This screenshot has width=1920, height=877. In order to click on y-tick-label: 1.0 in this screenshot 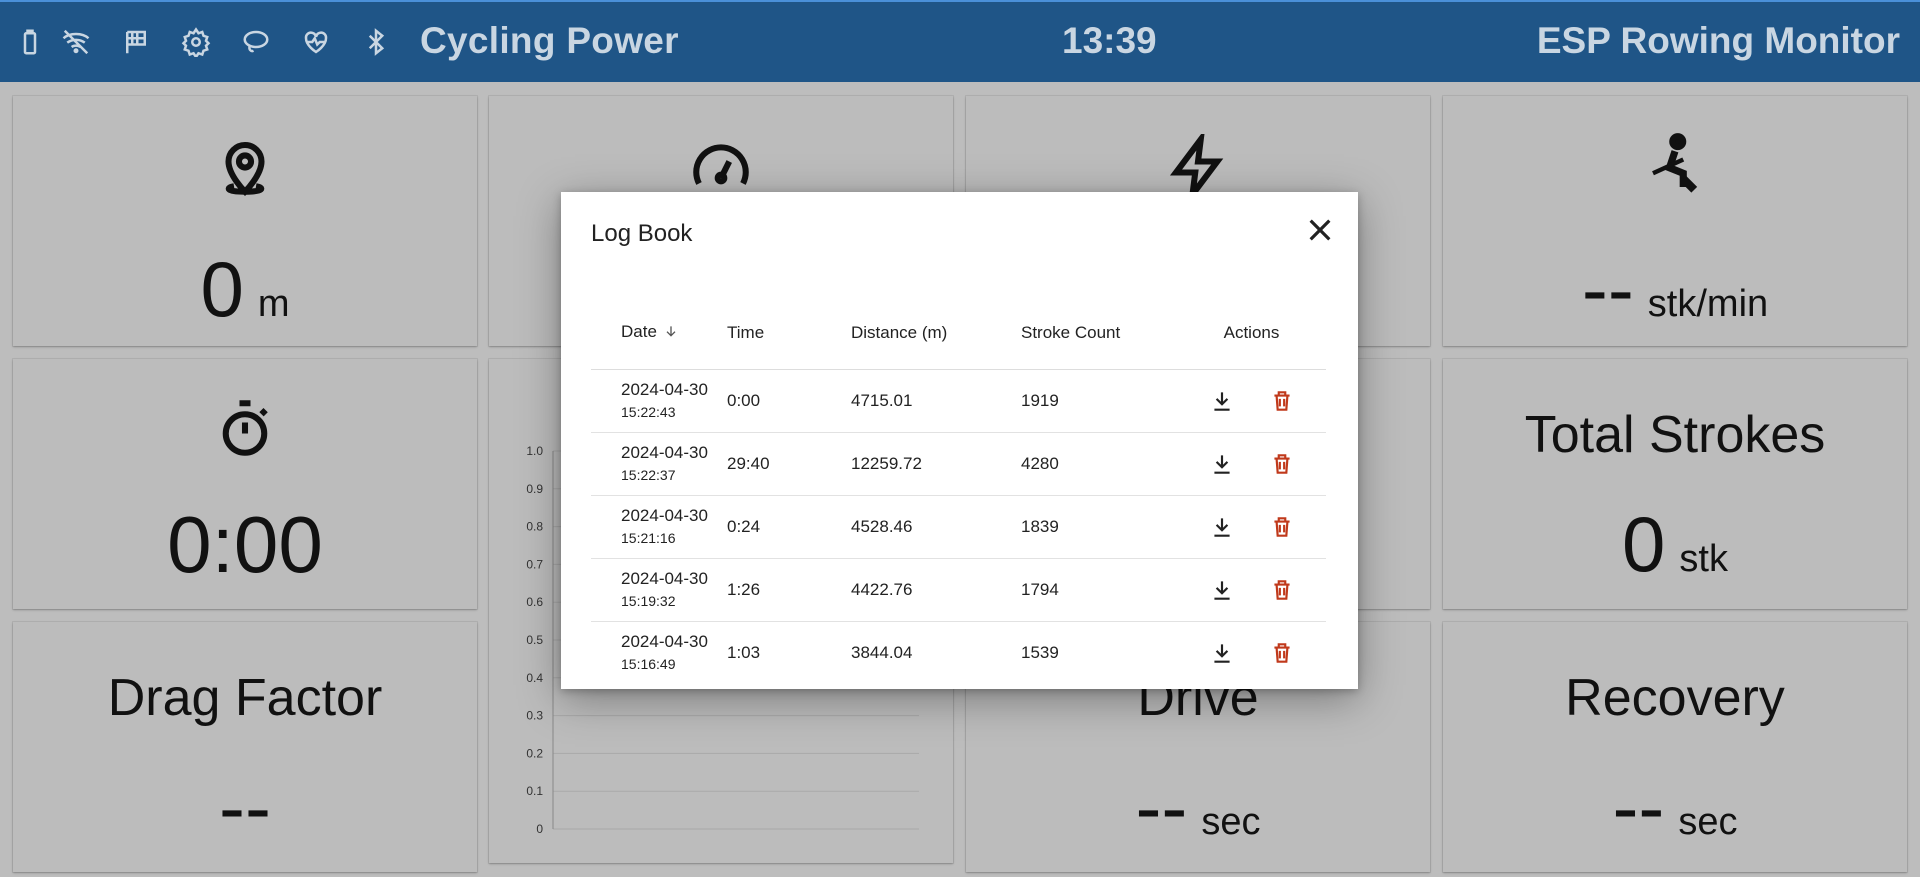, I will do `click(534, 451)`.